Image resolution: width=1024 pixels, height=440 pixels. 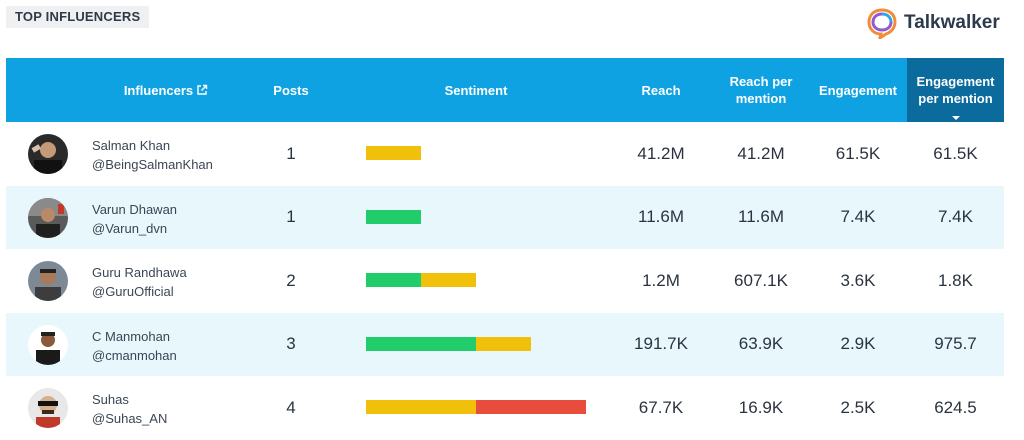 I want to click on reach-per-mention-value: 16.9K, so click(x=761, y=407).